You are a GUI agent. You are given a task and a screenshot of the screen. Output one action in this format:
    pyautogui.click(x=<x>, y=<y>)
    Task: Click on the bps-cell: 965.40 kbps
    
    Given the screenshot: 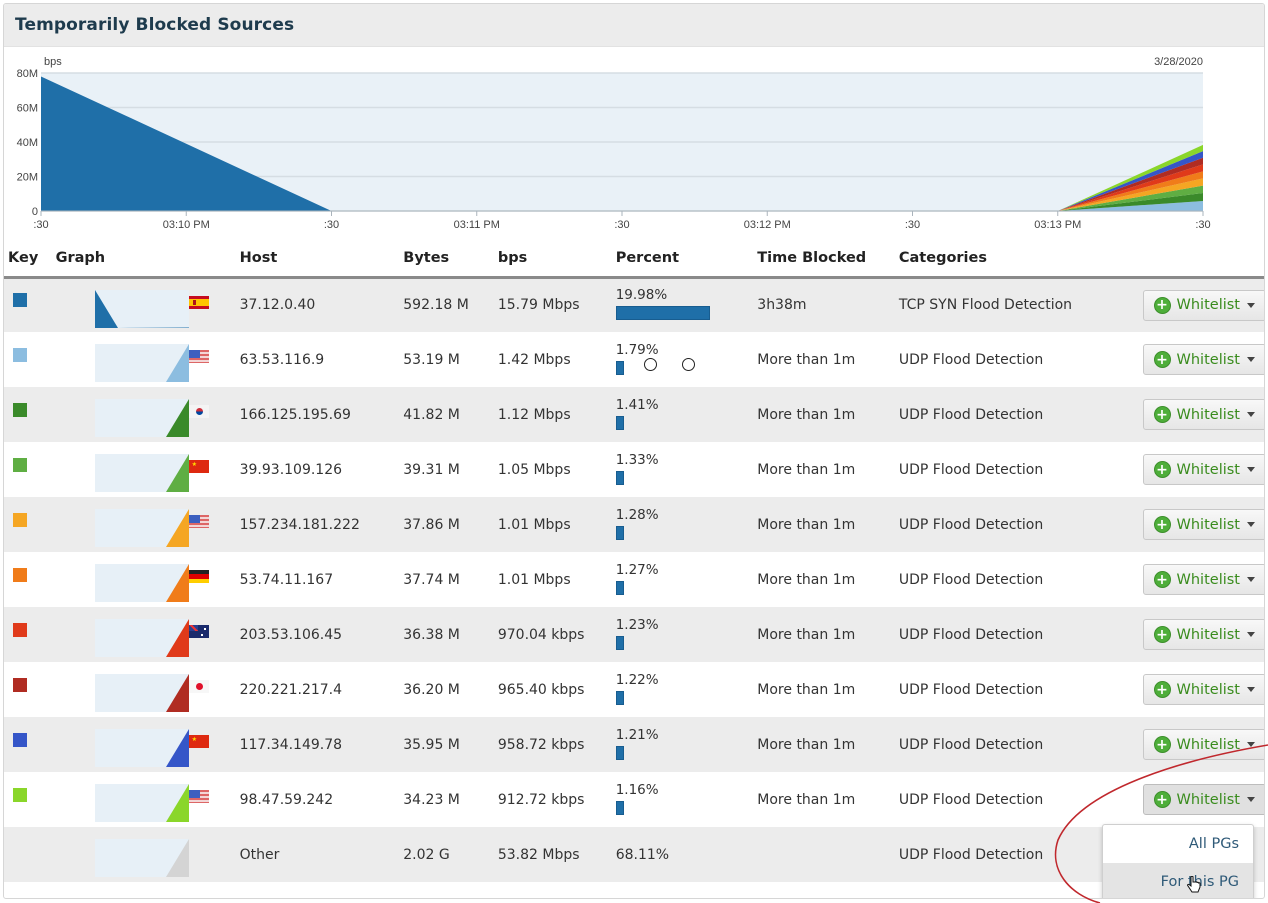 What is the action you would take?
    pyautogui.click(x=556, y=689)
    